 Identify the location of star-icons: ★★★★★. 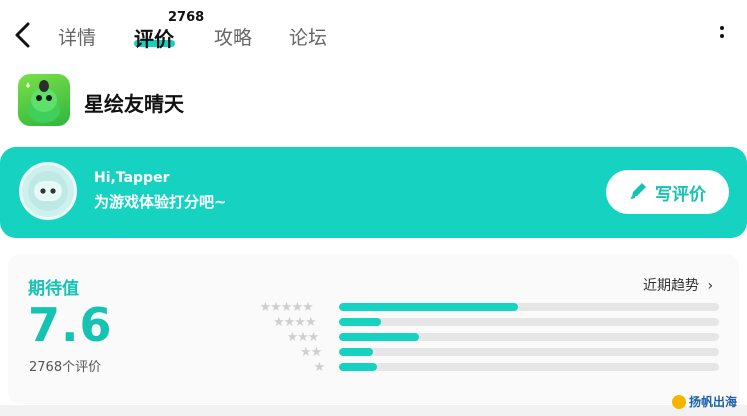
(286, 307).